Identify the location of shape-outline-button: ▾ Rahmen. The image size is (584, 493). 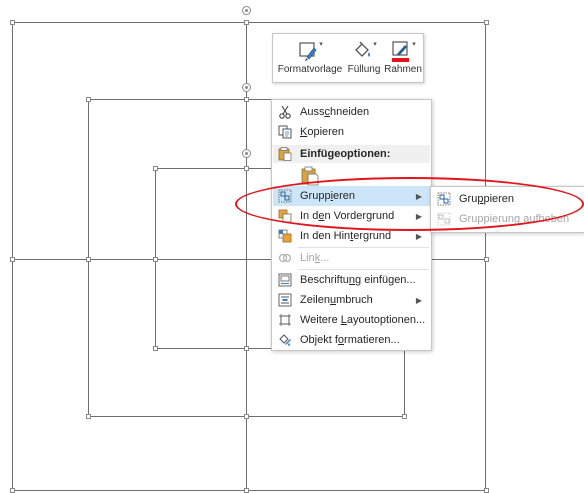
(403, 59).